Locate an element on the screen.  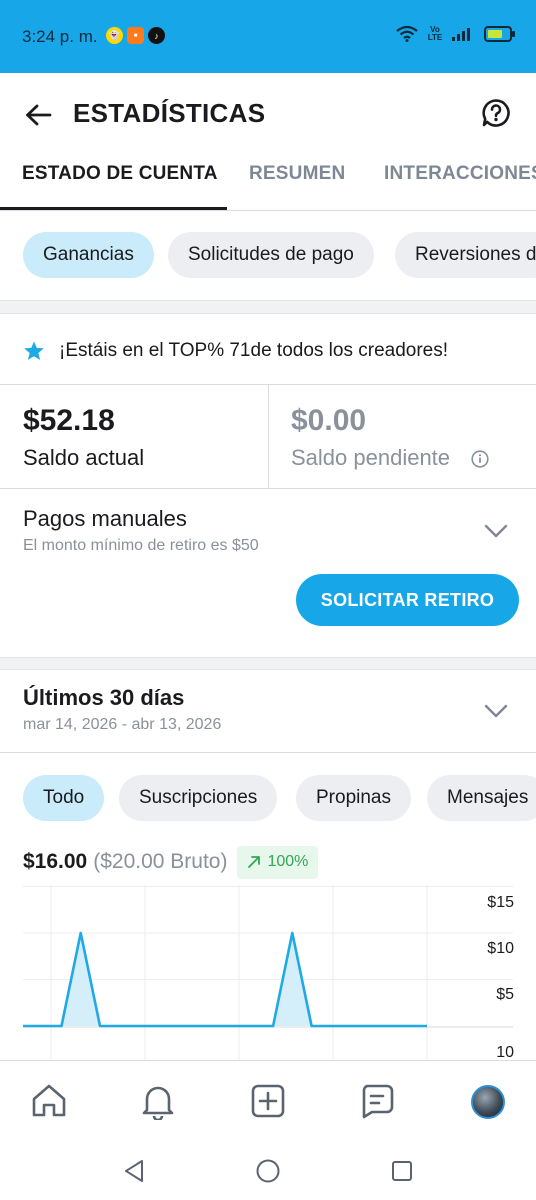
pending-balance-label: Saldo pendiente is located at coordinates (371, 457).